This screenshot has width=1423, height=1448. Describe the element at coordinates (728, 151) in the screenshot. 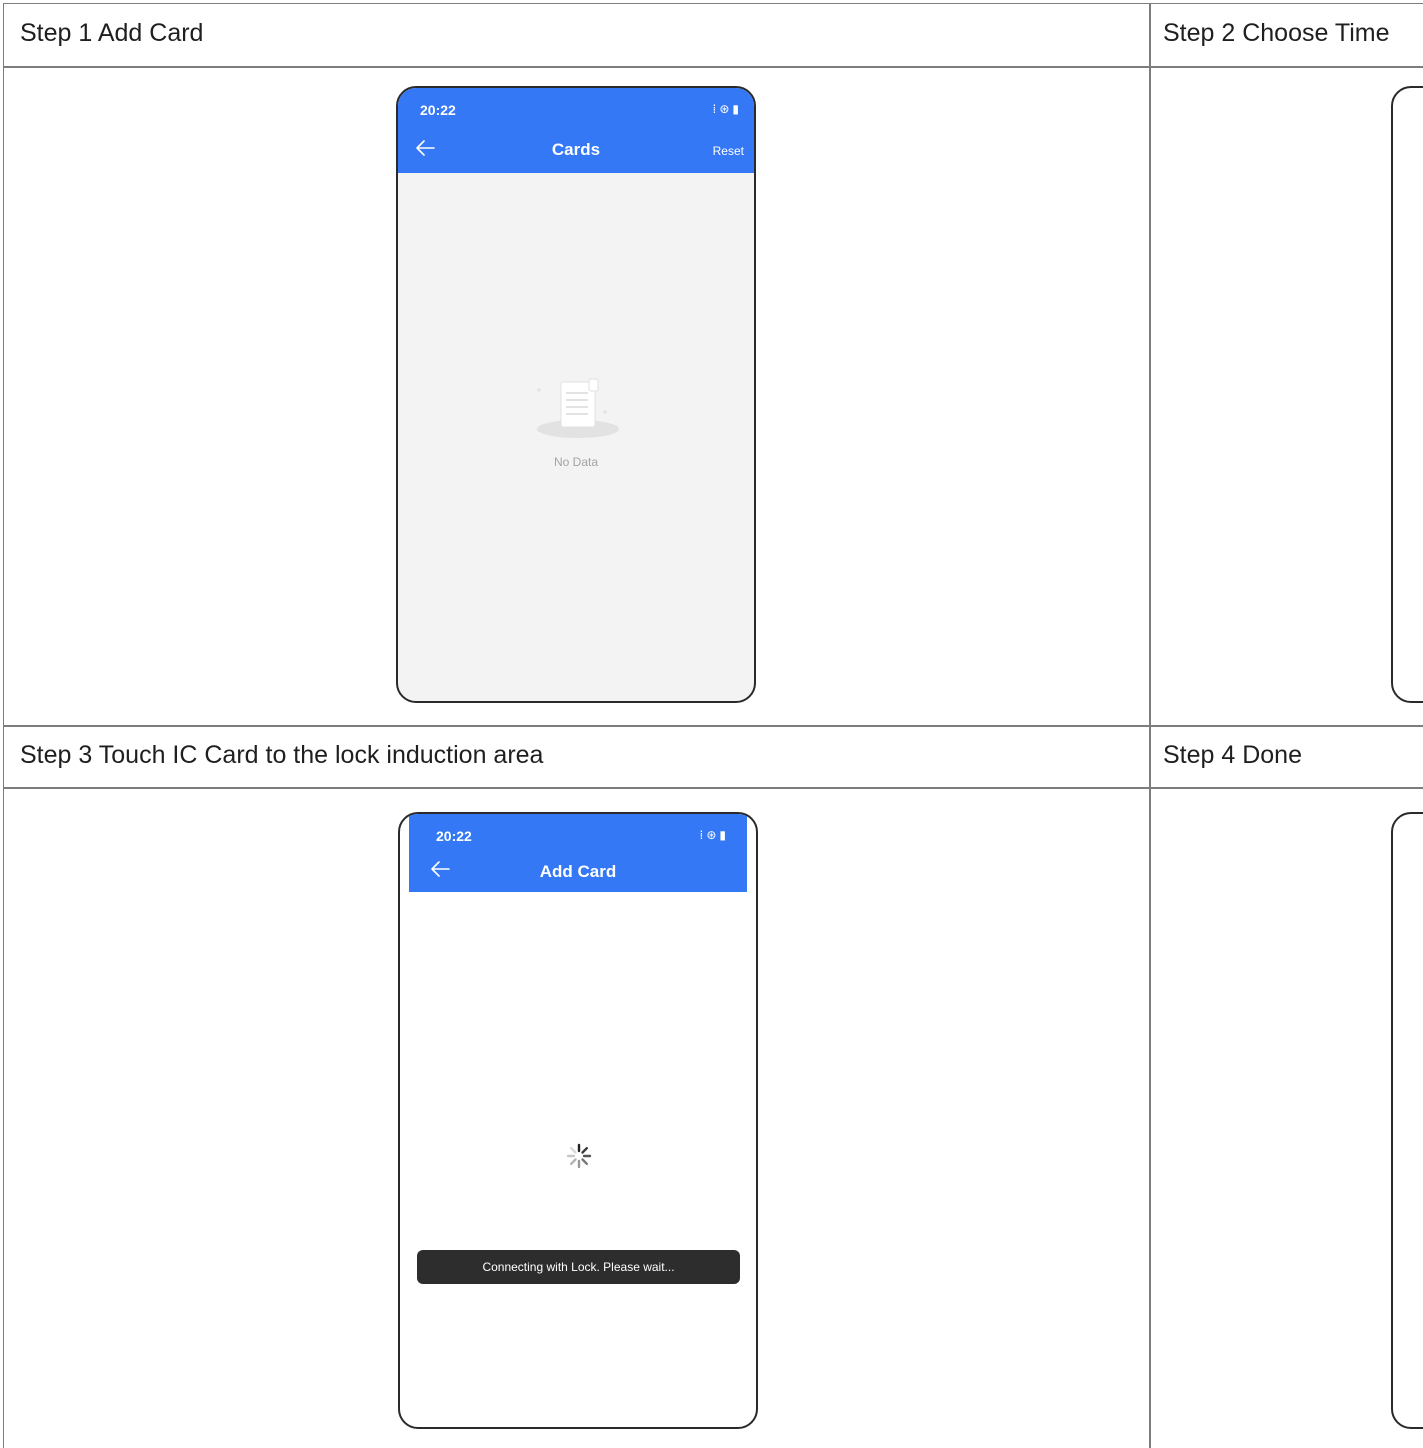

I see `reset-button: Reset` at that location.